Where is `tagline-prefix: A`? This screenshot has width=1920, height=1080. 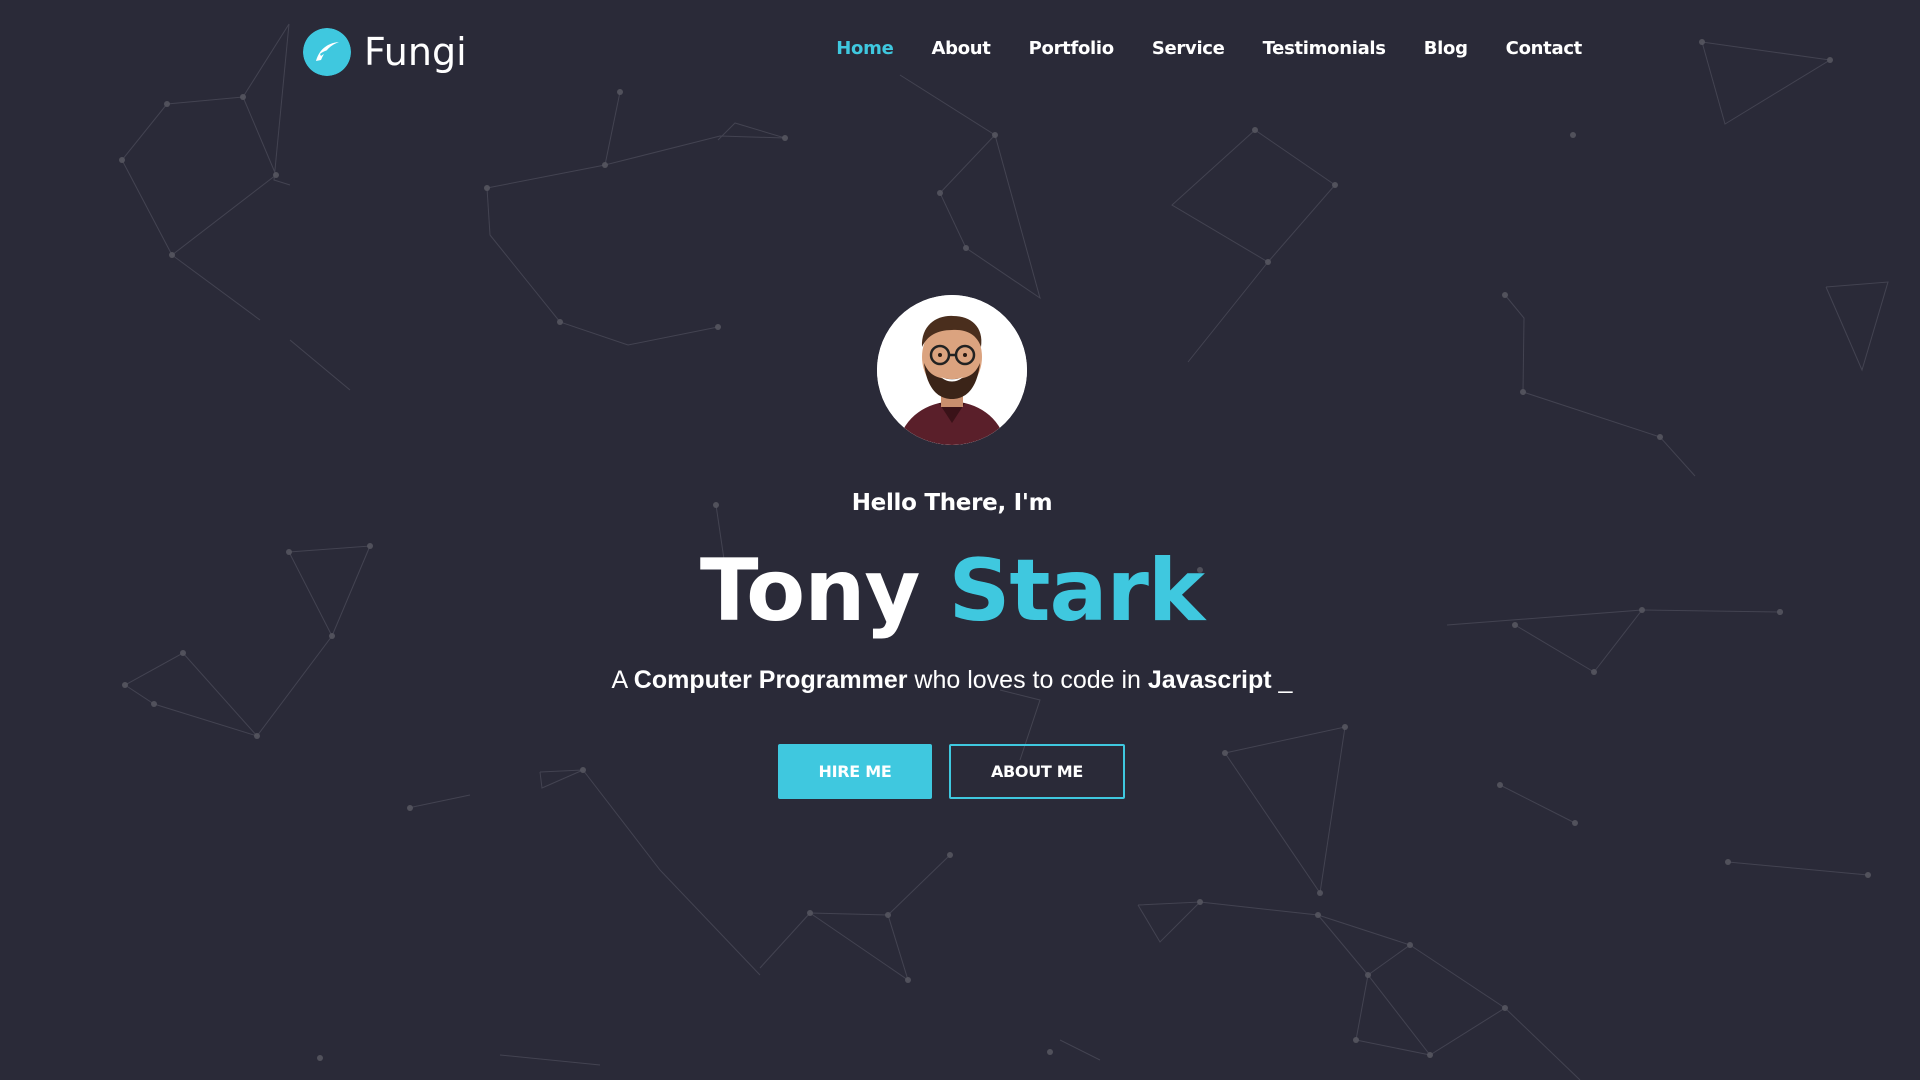
tagline-prefix: A is located at coordinates (619, 680).